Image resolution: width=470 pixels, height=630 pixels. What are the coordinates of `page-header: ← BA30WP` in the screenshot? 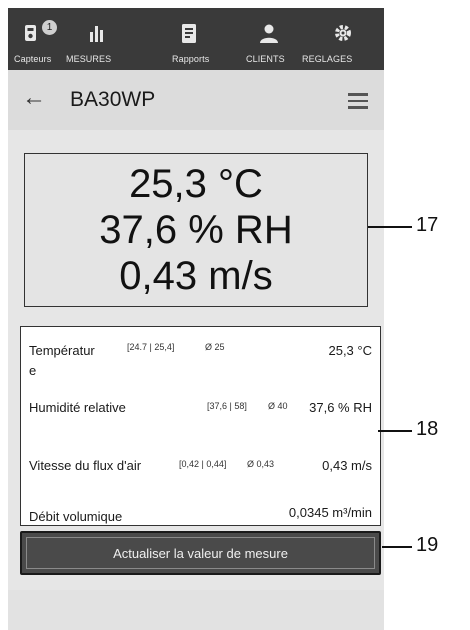 It's located at (196, 100).